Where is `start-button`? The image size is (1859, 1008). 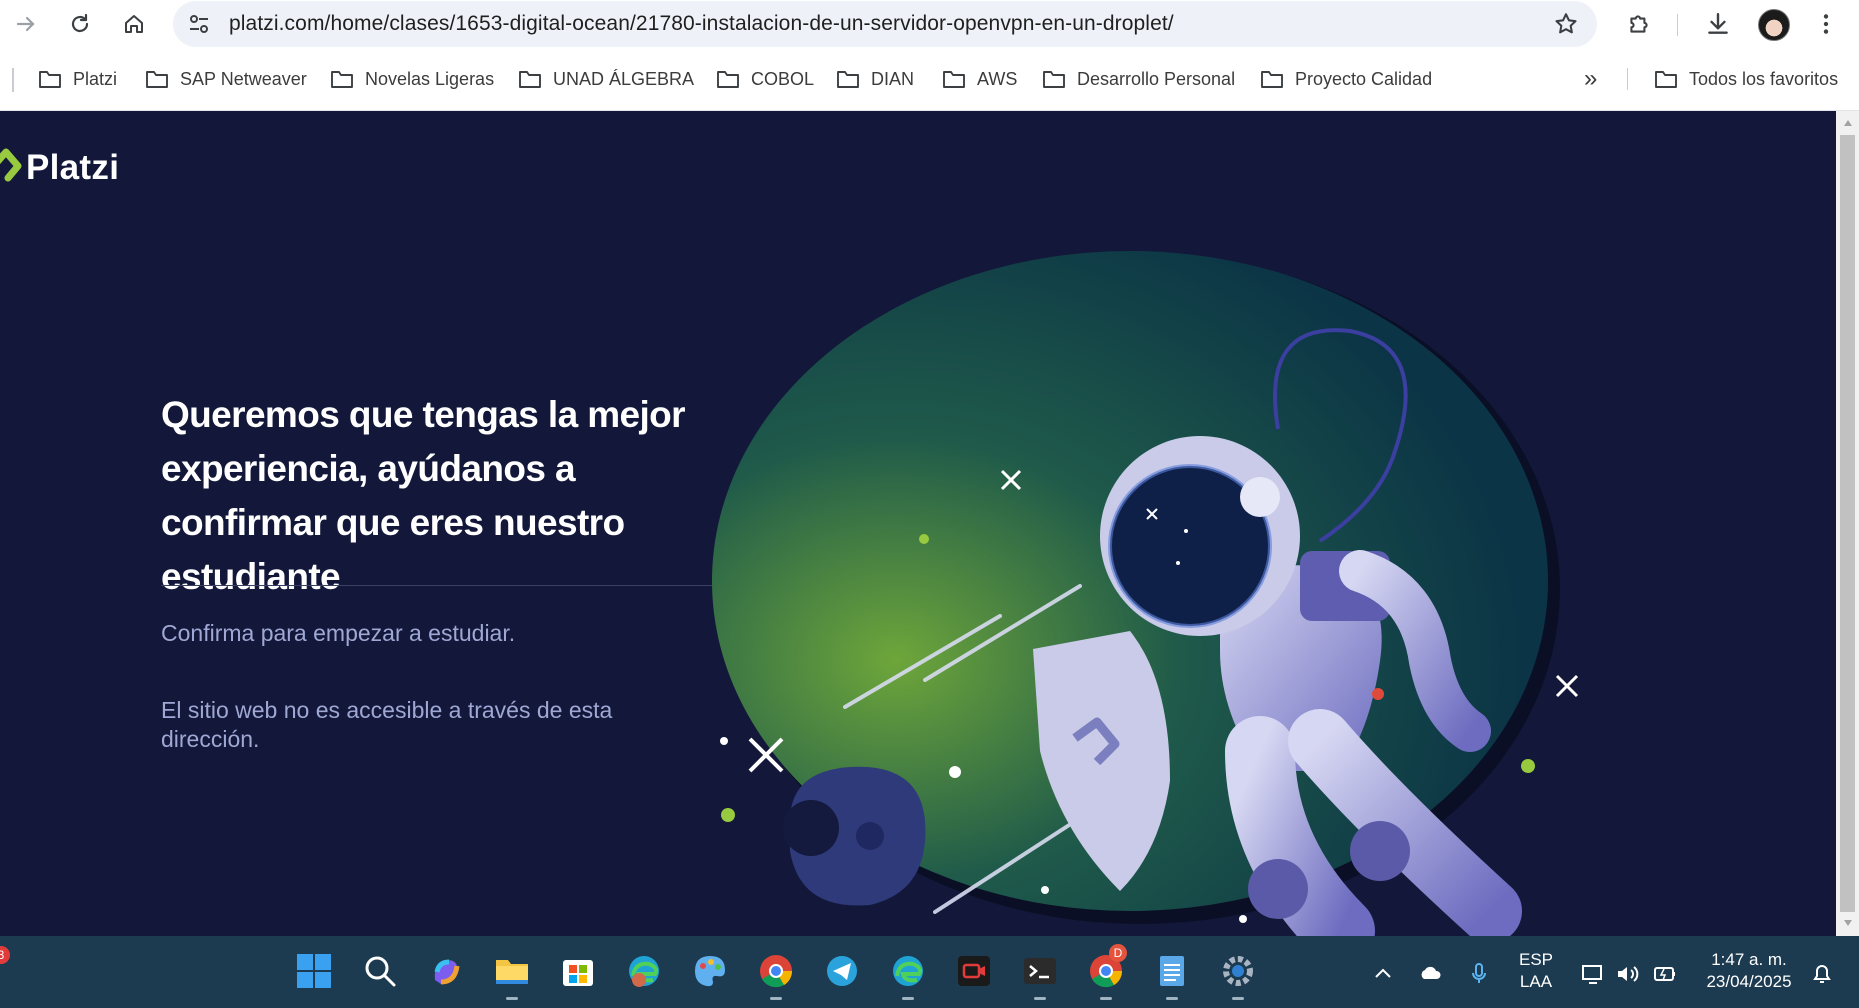
start-button is located at coordinates (314, 971).